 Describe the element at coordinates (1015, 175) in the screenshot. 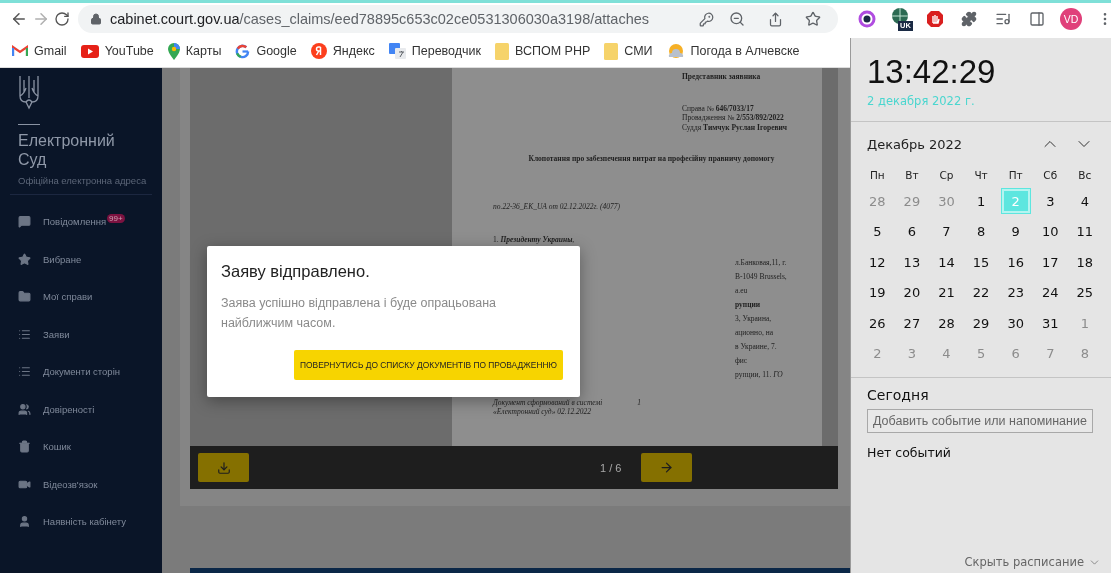

I see `weekday-label: Пт` at that location.